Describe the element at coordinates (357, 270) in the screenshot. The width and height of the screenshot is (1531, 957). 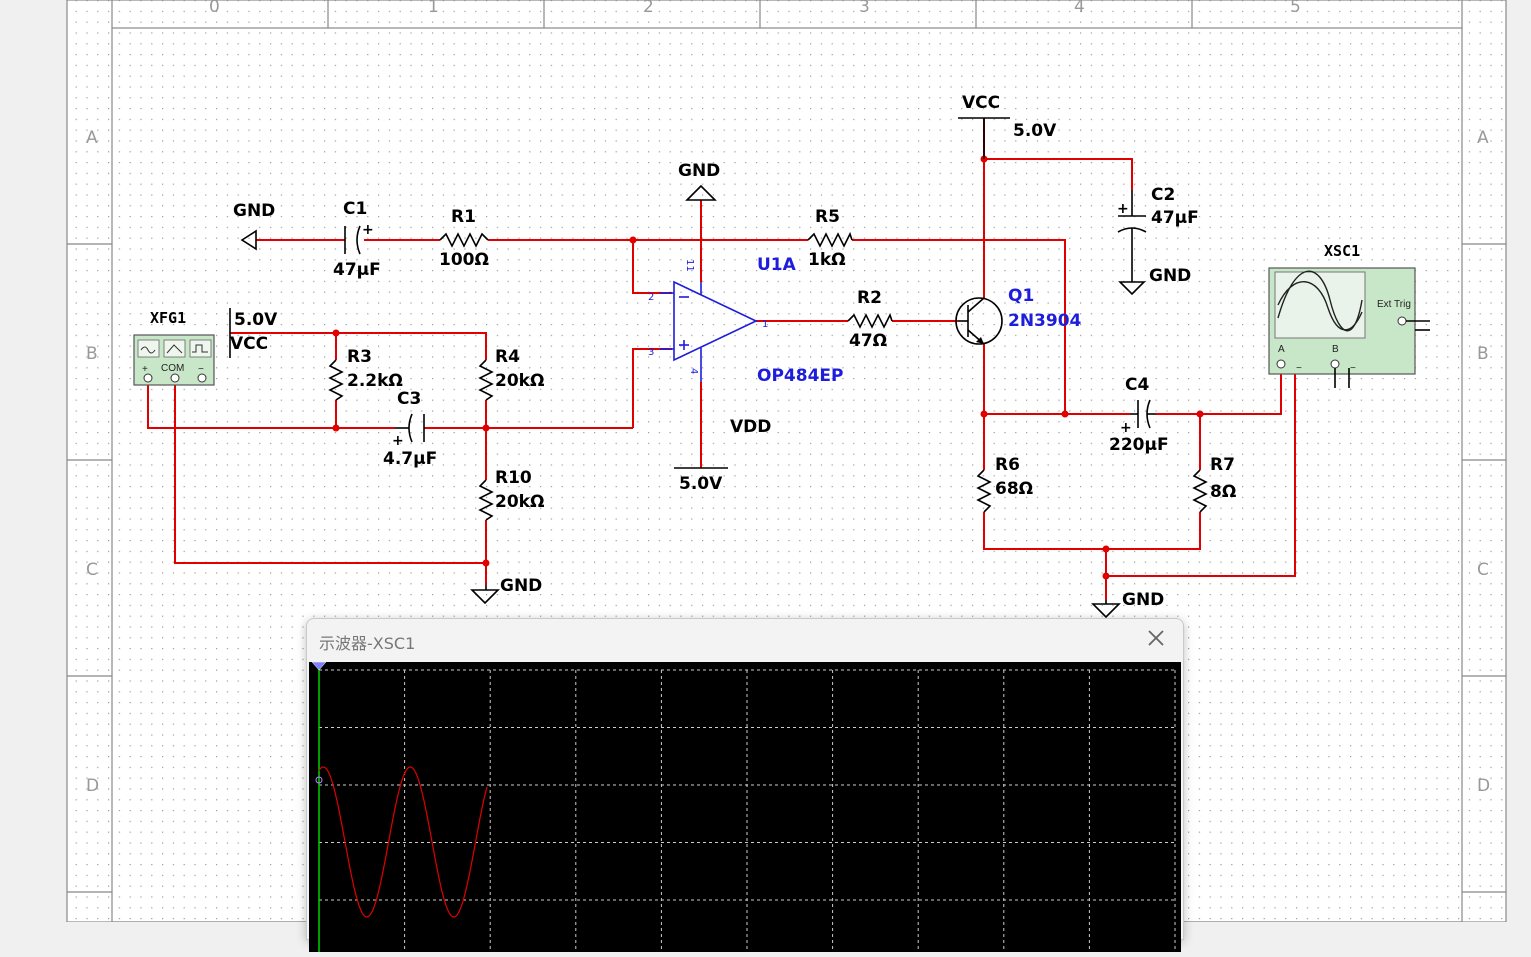
I see `c1-value: 47µF` at that location.